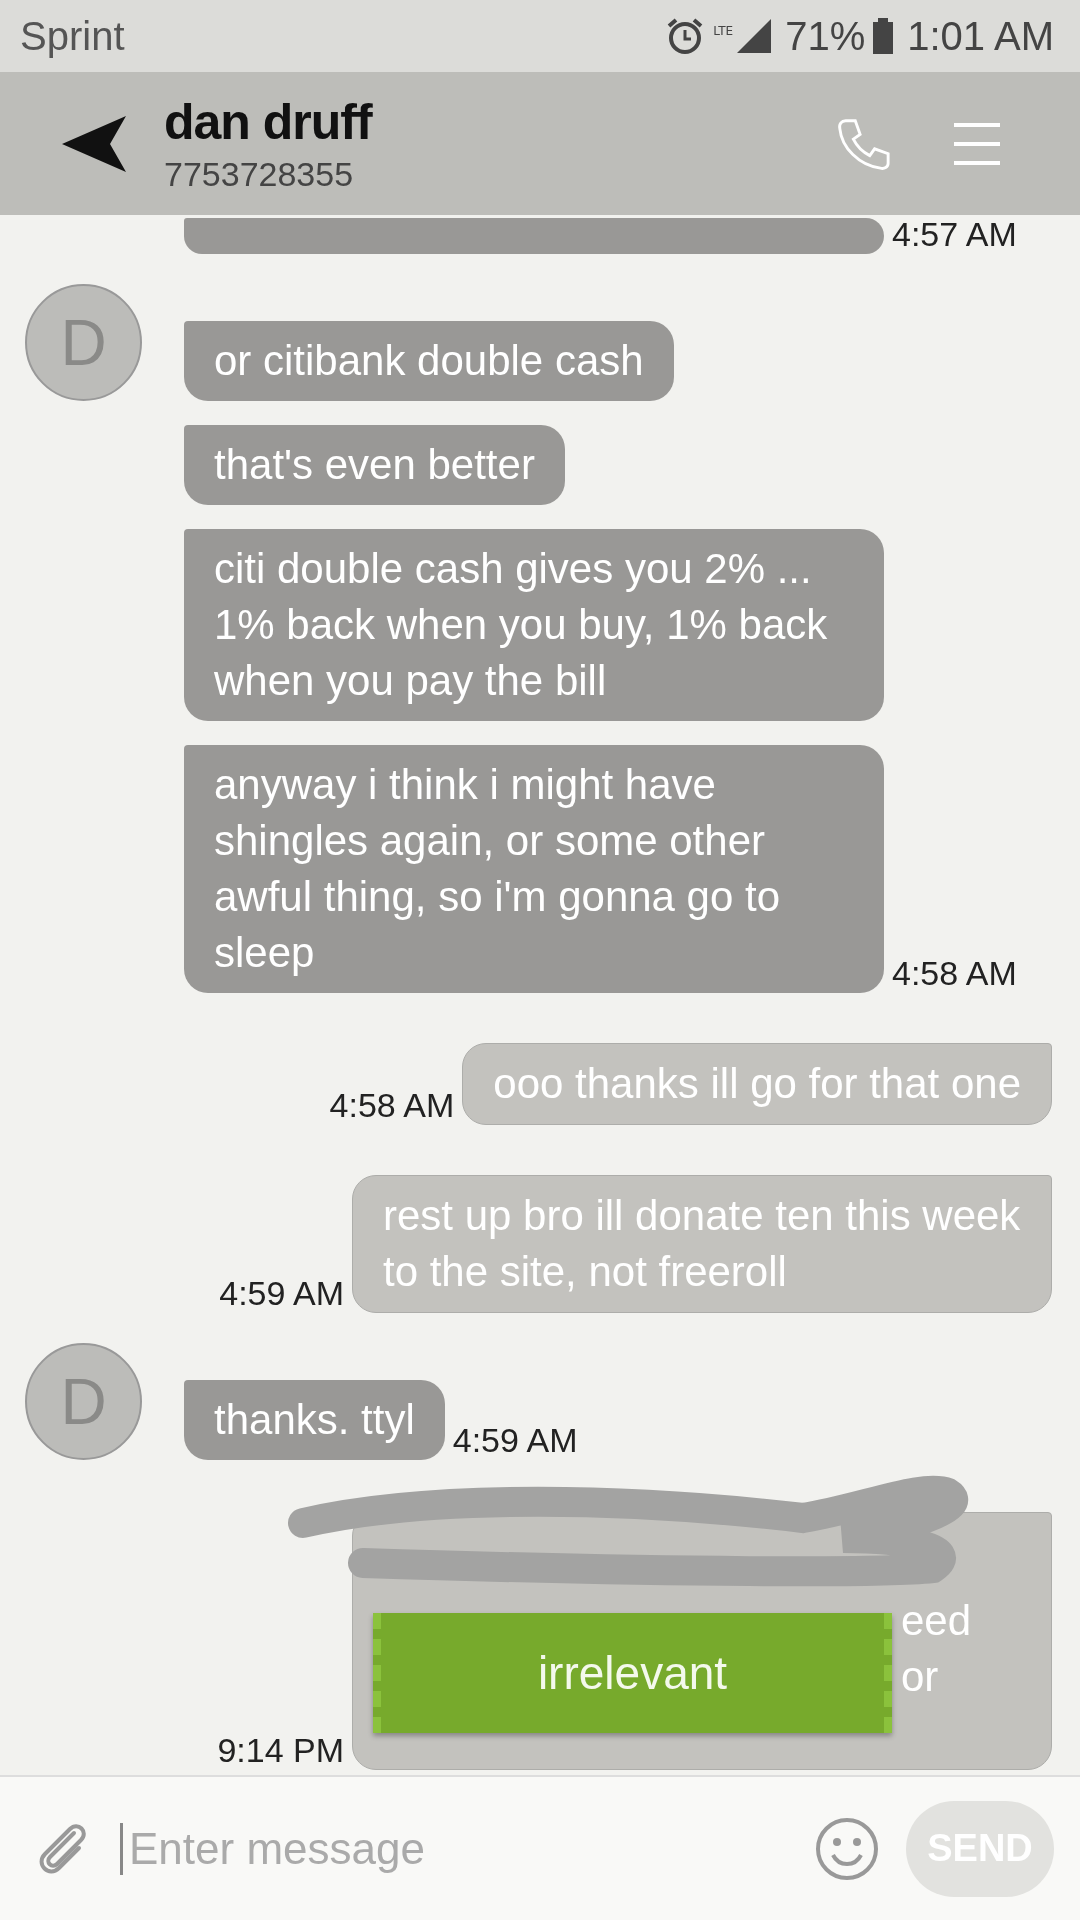  I want to click on network-label: LTE, so click(723, 30).